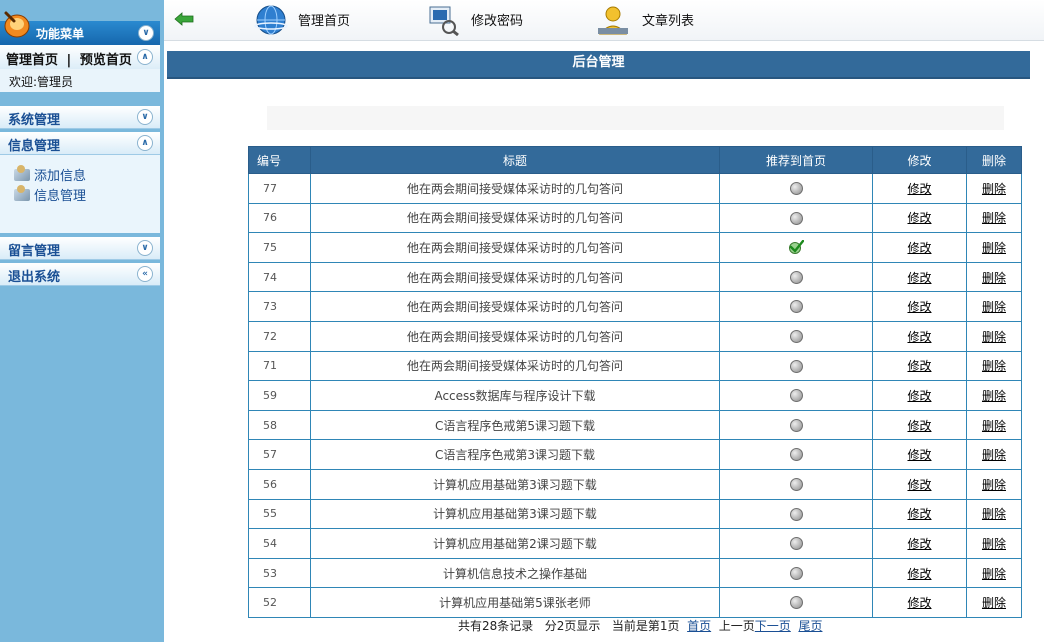  Describe the element at coordinates (515, 543) in the screenshot. I see `row-title: 计算机应用基础第2课习题下载` at that location.